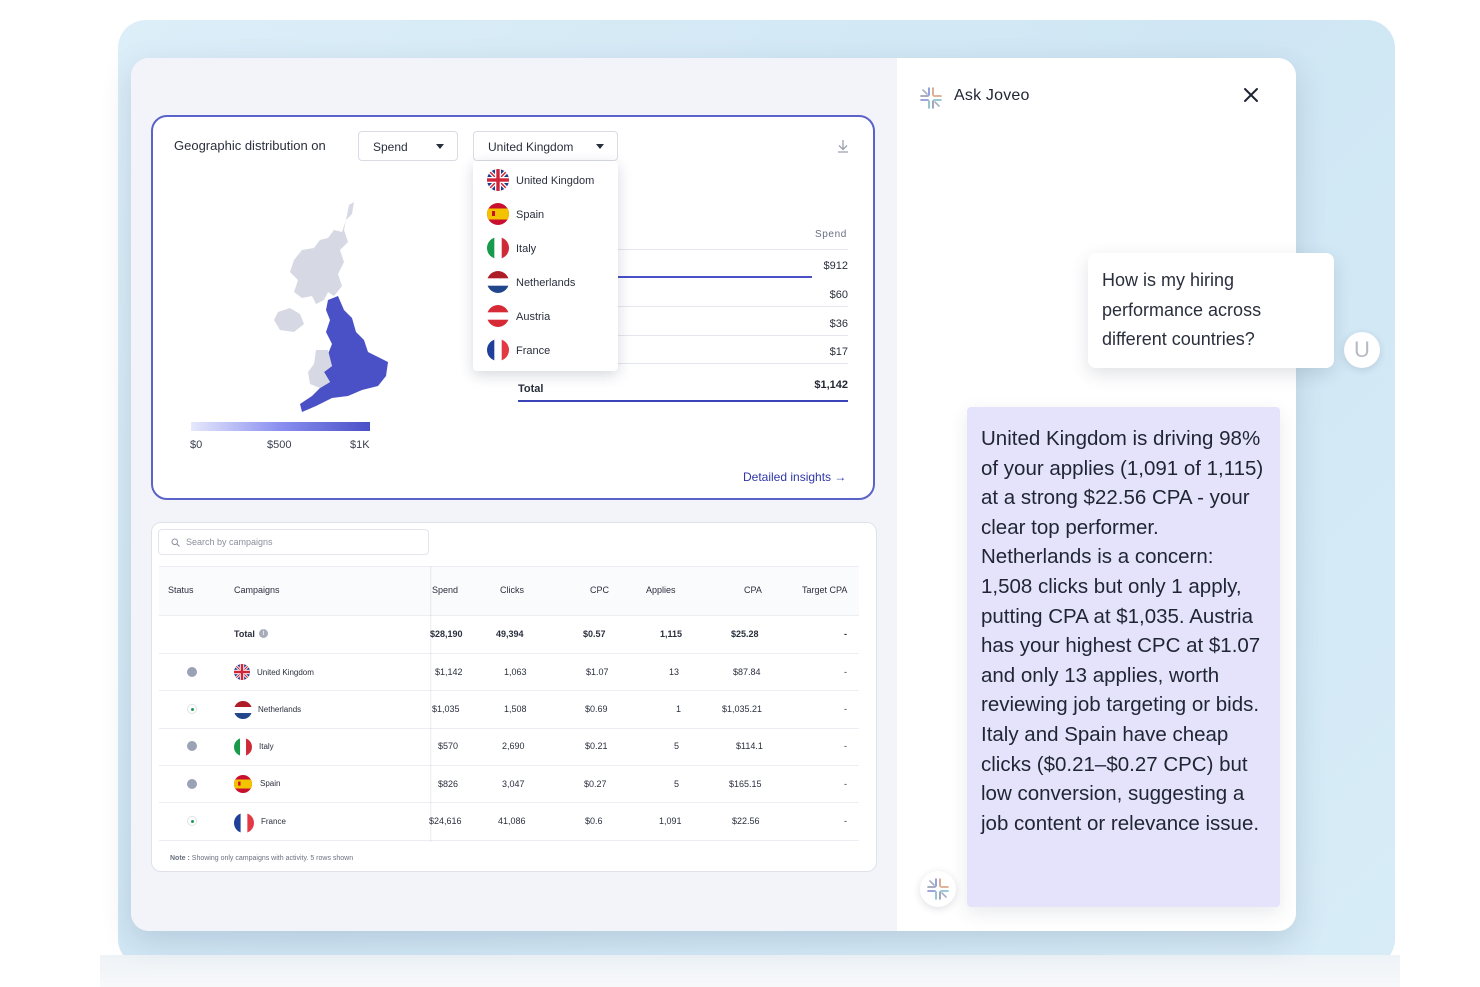 The height and width of the screenshot is (987, 1480). I want to click on legend-tick: $500, so click(279, 445).